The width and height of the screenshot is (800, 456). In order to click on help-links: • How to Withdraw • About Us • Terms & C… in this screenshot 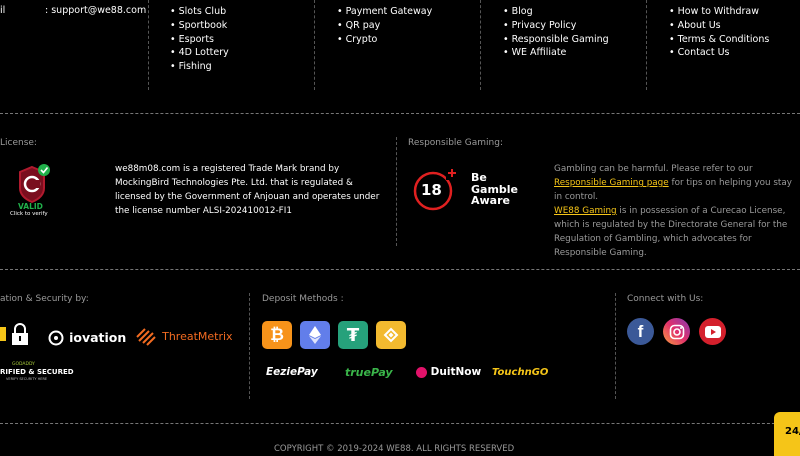, I will do `click(719, 32)`.